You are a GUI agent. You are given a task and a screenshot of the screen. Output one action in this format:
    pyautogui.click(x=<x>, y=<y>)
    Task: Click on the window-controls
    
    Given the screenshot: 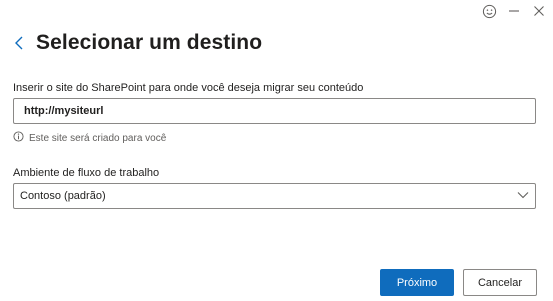 What is the action you would take?
    pyautogui.click(x=514, y=11)
    